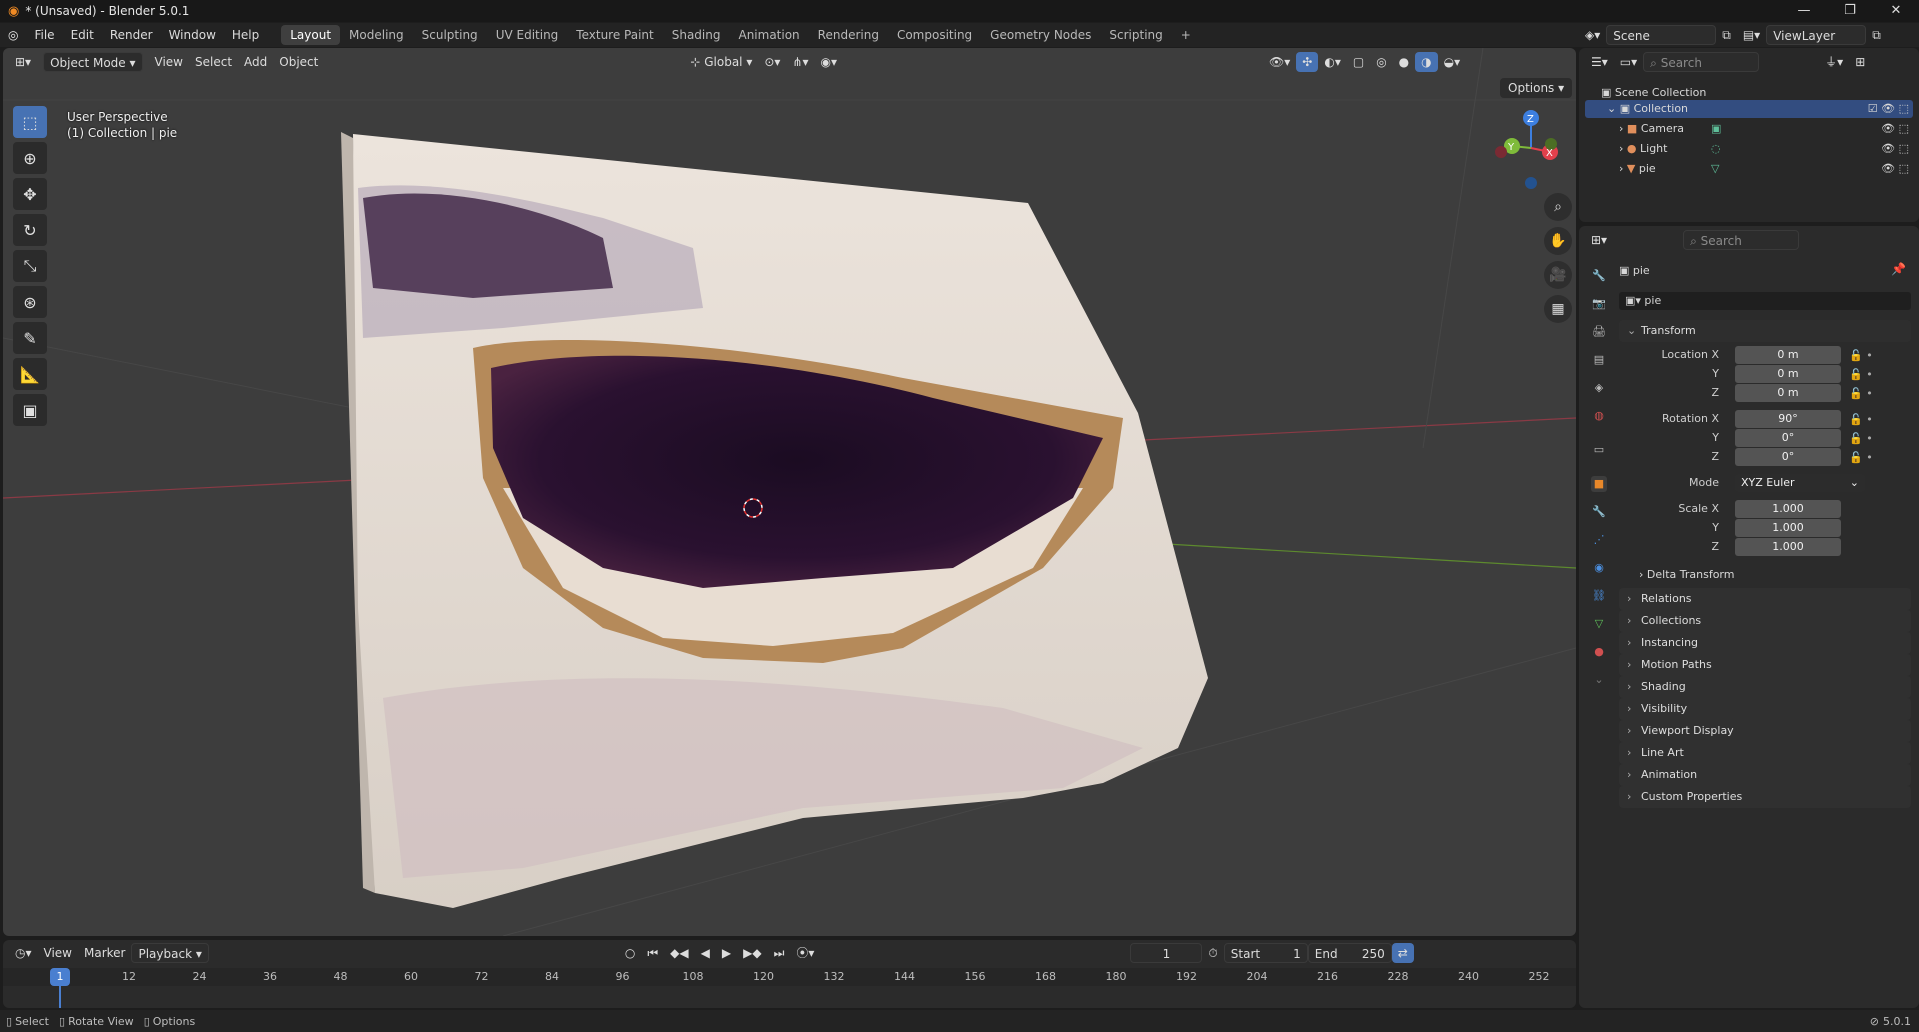 This screenshot has height=1032, width=1919. What do you see at coordinates (450, 35) in the screenshot?
I see `tab-sculpting: Sculpting` at bounding box center [450, 35].